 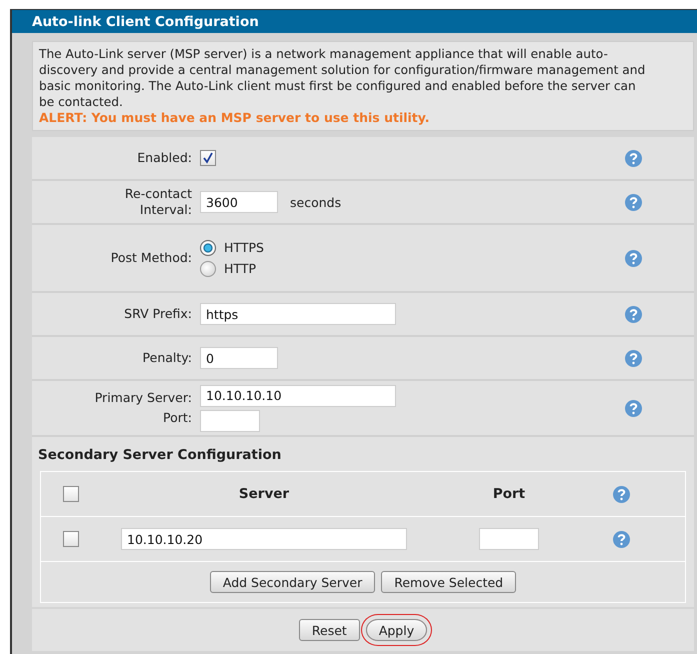 I want to click on description-text: The Auto-Link server (MSP server) is a network management appliance that will enable auto-discovery and provide a central management solution for configuration/firmware management and basic monitoring. The Auto-Link client must first be configured and enabled before the server can be contacted., so click(x=342, y=78).